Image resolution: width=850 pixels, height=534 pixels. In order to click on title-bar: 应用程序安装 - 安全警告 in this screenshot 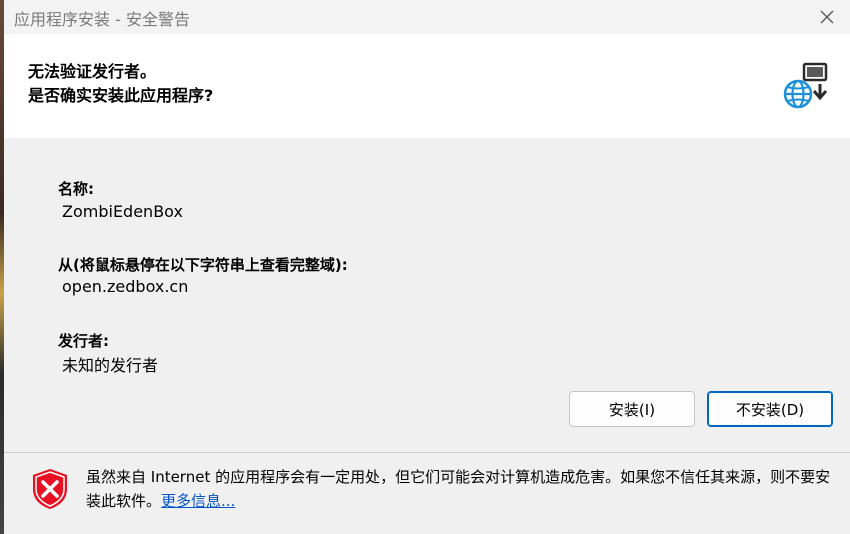, I will do `click(427, 17)`.